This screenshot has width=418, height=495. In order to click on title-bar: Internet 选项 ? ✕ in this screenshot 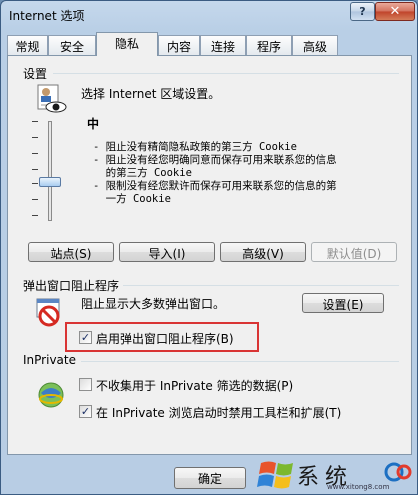, I will do `click(209, 16)`.